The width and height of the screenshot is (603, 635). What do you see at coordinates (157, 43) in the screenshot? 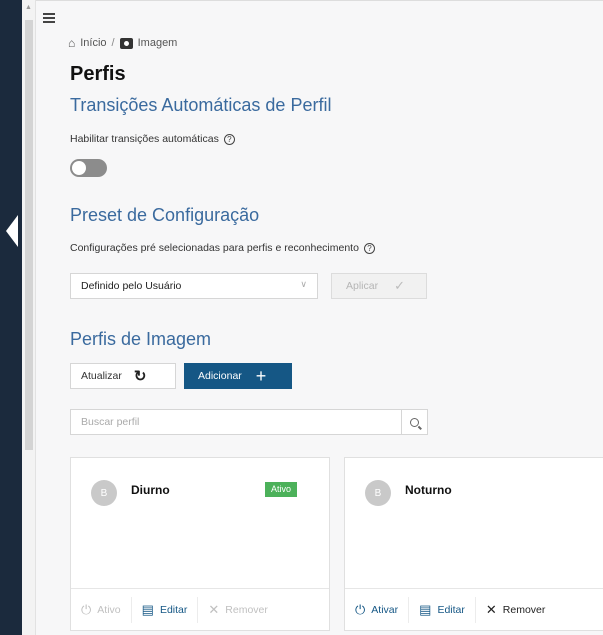
I see `breadcrumb-current: Imagem` at bounding box center [157, 43].